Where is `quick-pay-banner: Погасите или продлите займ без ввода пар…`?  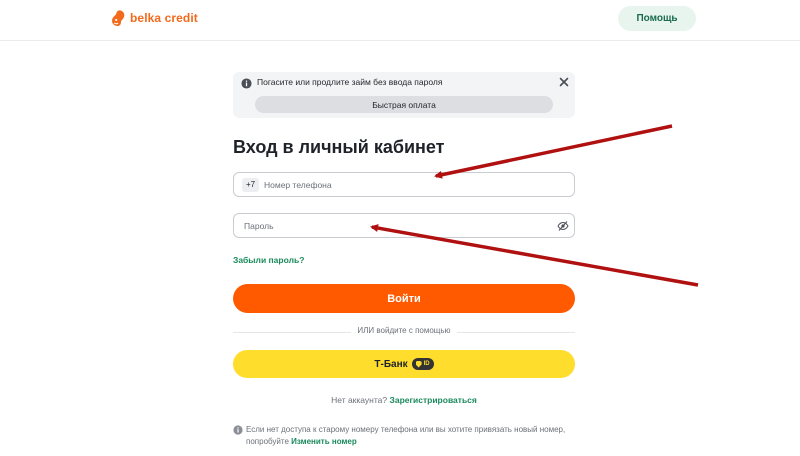 quick-pay-banner: Погасите или продлите займ без ввода пар… is located at coordinates (404, 95).